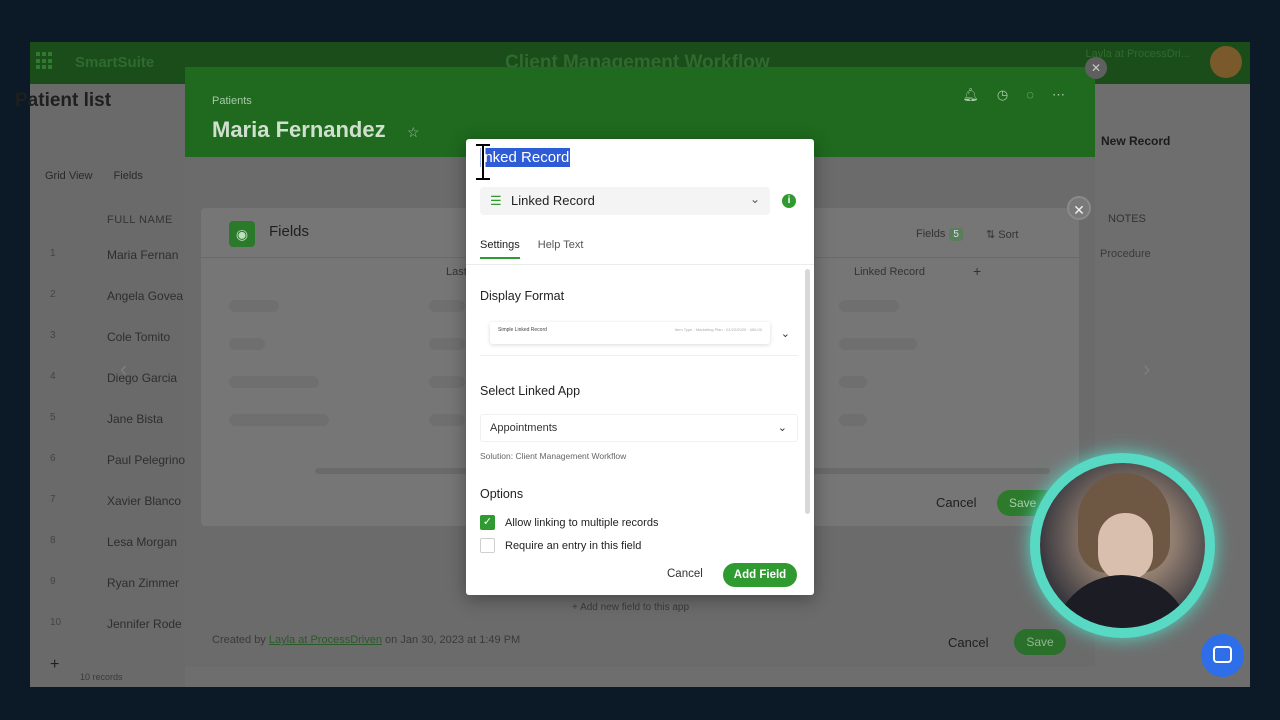 Image resolution: width=1280 pixels, height=720 pixels. What do you see at coordinates (325, 640) in the screenshot?
I see `created-by-link: Layla at ProcessDriven` at bounding box center [325, 640].